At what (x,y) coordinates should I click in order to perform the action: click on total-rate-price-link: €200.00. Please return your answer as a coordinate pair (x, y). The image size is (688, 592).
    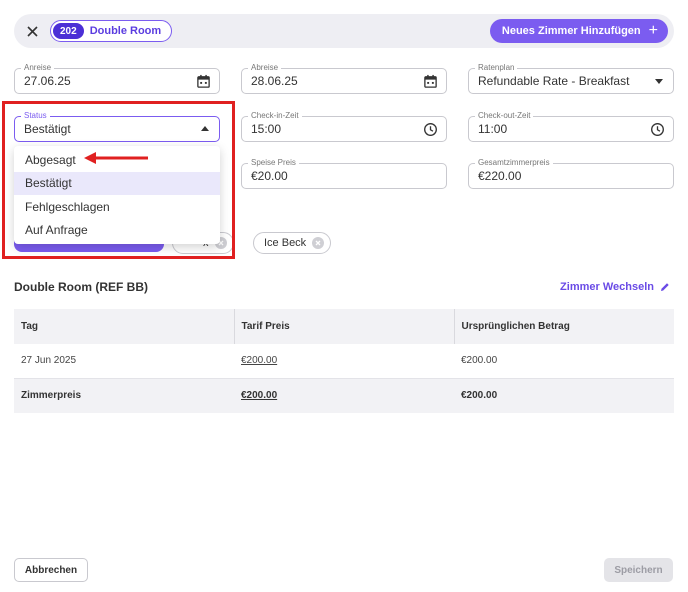
    Looking at the image, I should click on (259, 395).